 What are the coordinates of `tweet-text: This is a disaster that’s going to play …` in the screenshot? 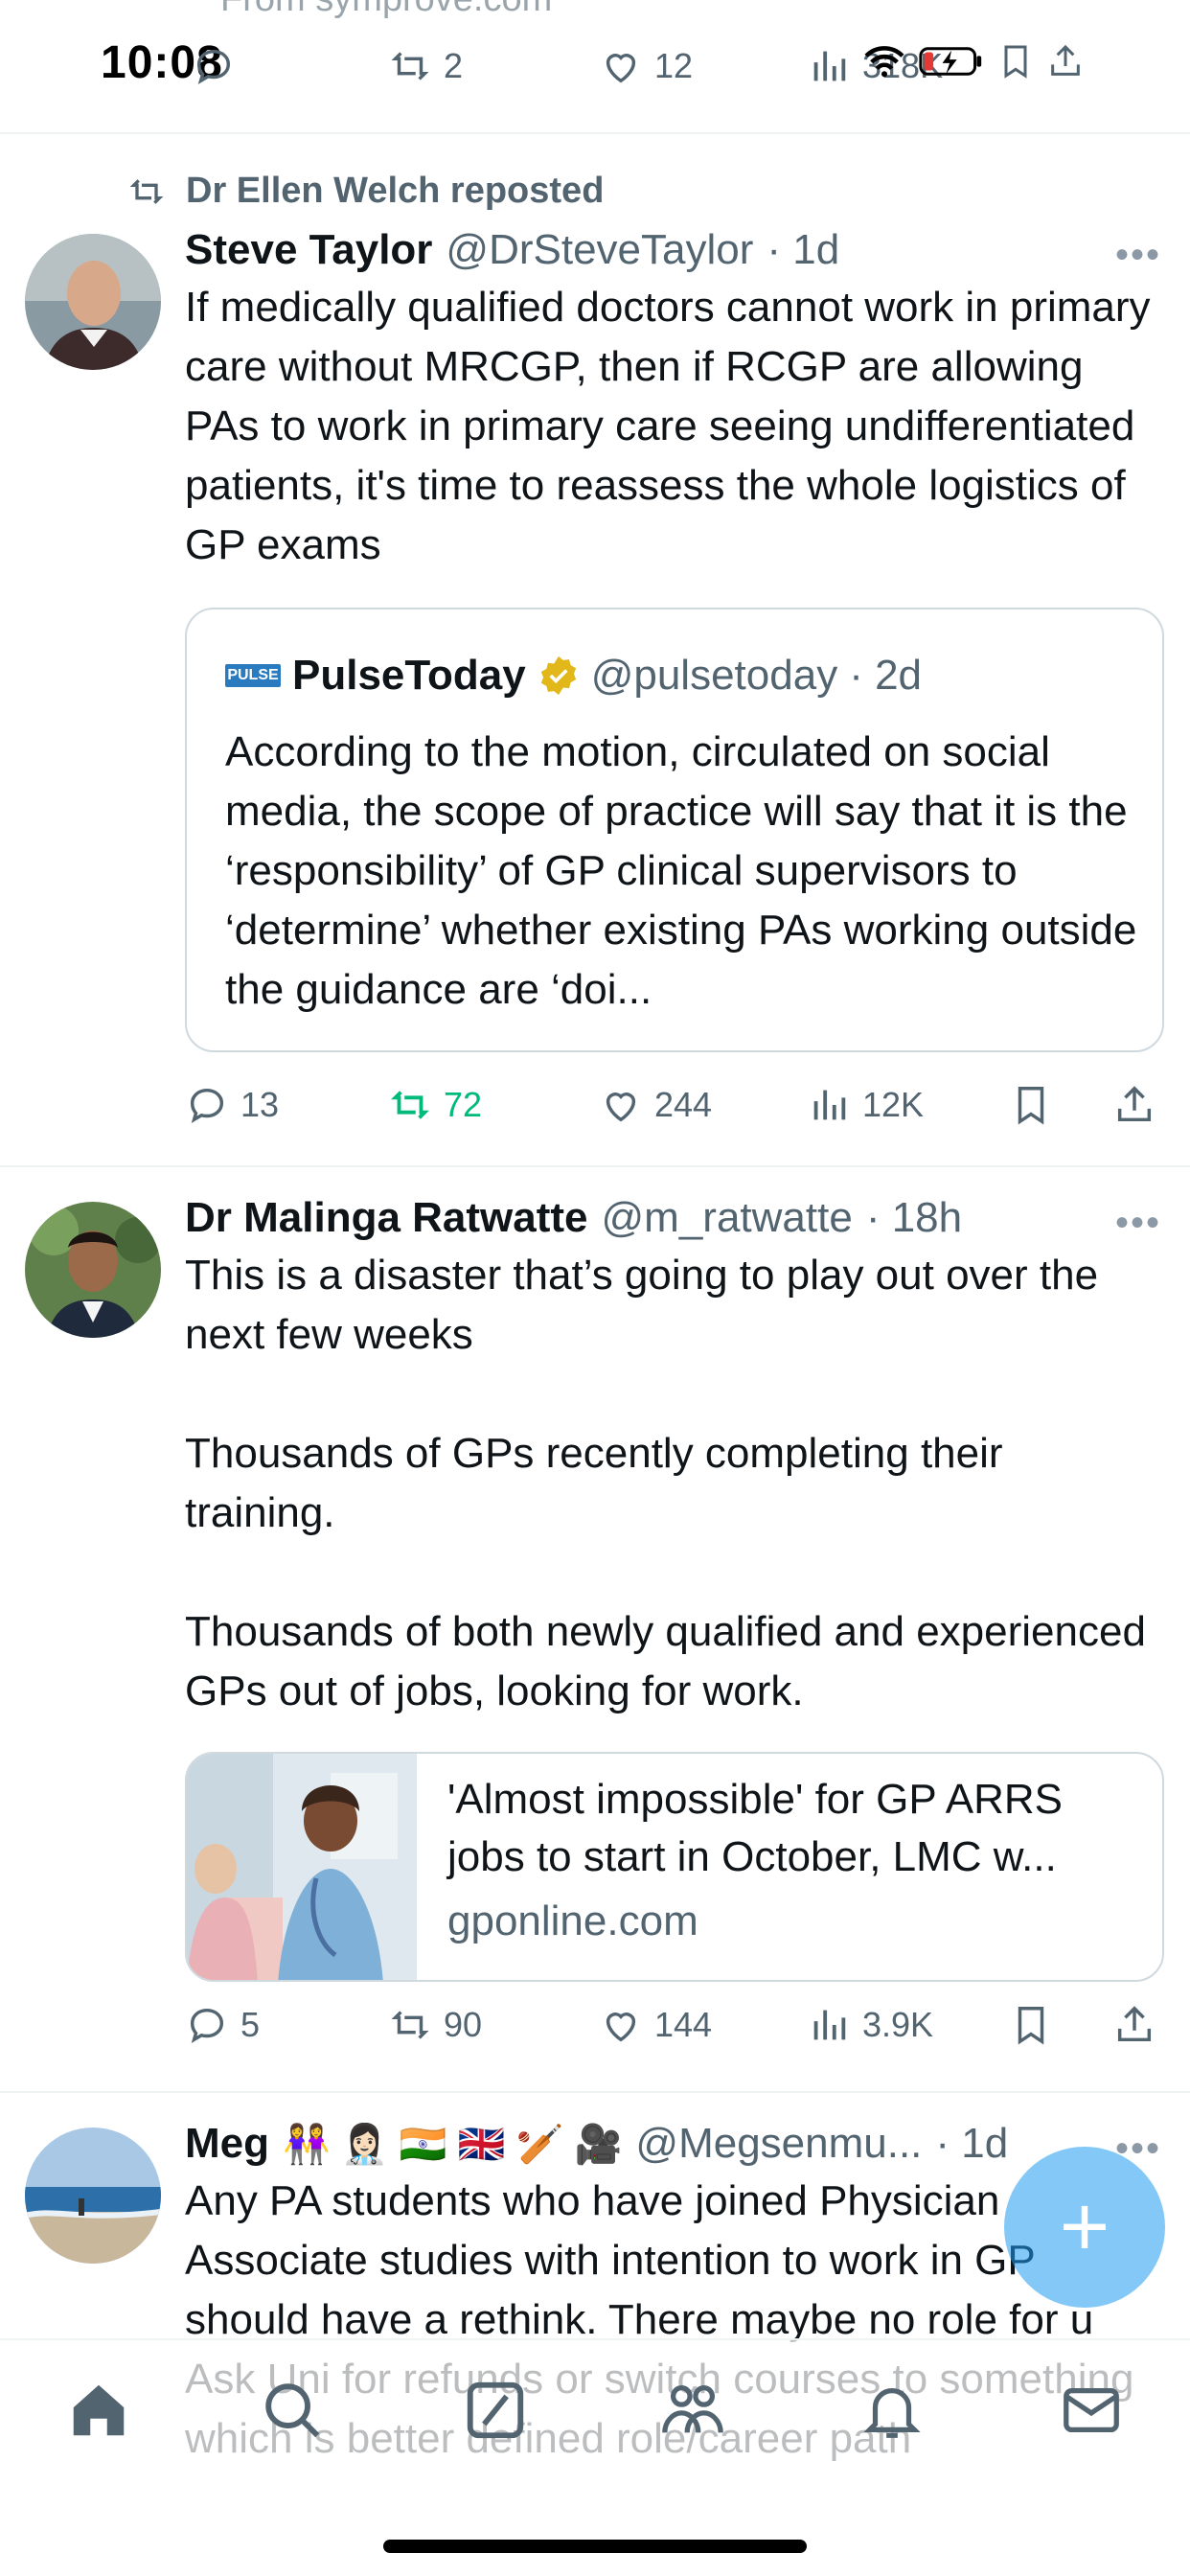 It's located at (666, 1483).